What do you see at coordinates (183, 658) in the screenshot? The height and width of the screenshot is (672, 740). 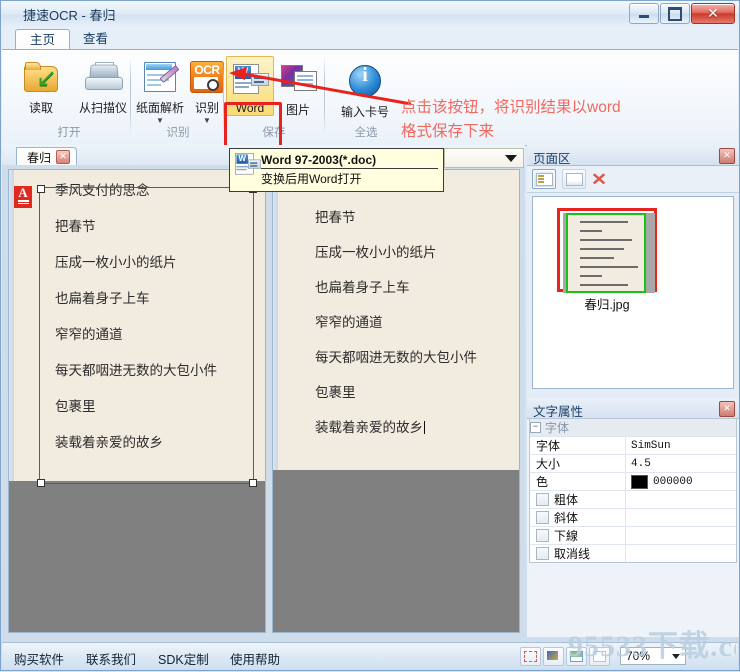 I see `sdk-custom-link: SDK定制` at bounding box center [183, 658].